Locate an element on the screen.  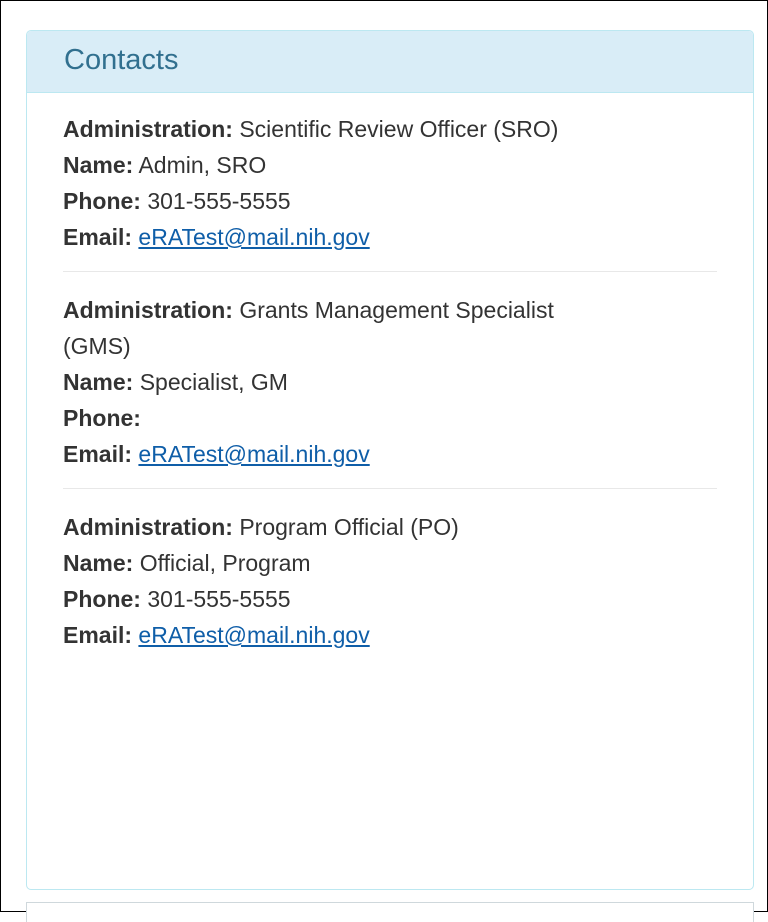
name-value: Official, Program is located at coordinates (225, 563).